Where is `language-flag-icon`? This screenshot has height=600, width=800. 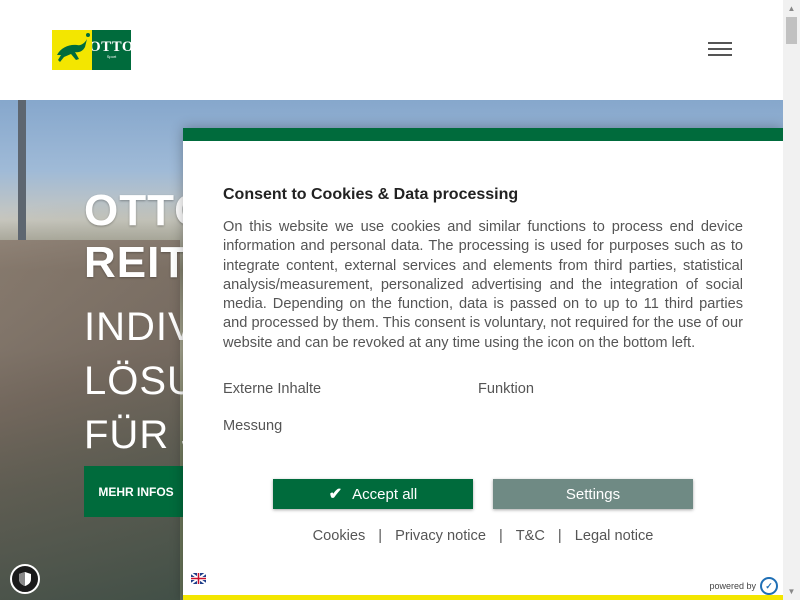
language-flag-icon is located at coordinates (198, 578).